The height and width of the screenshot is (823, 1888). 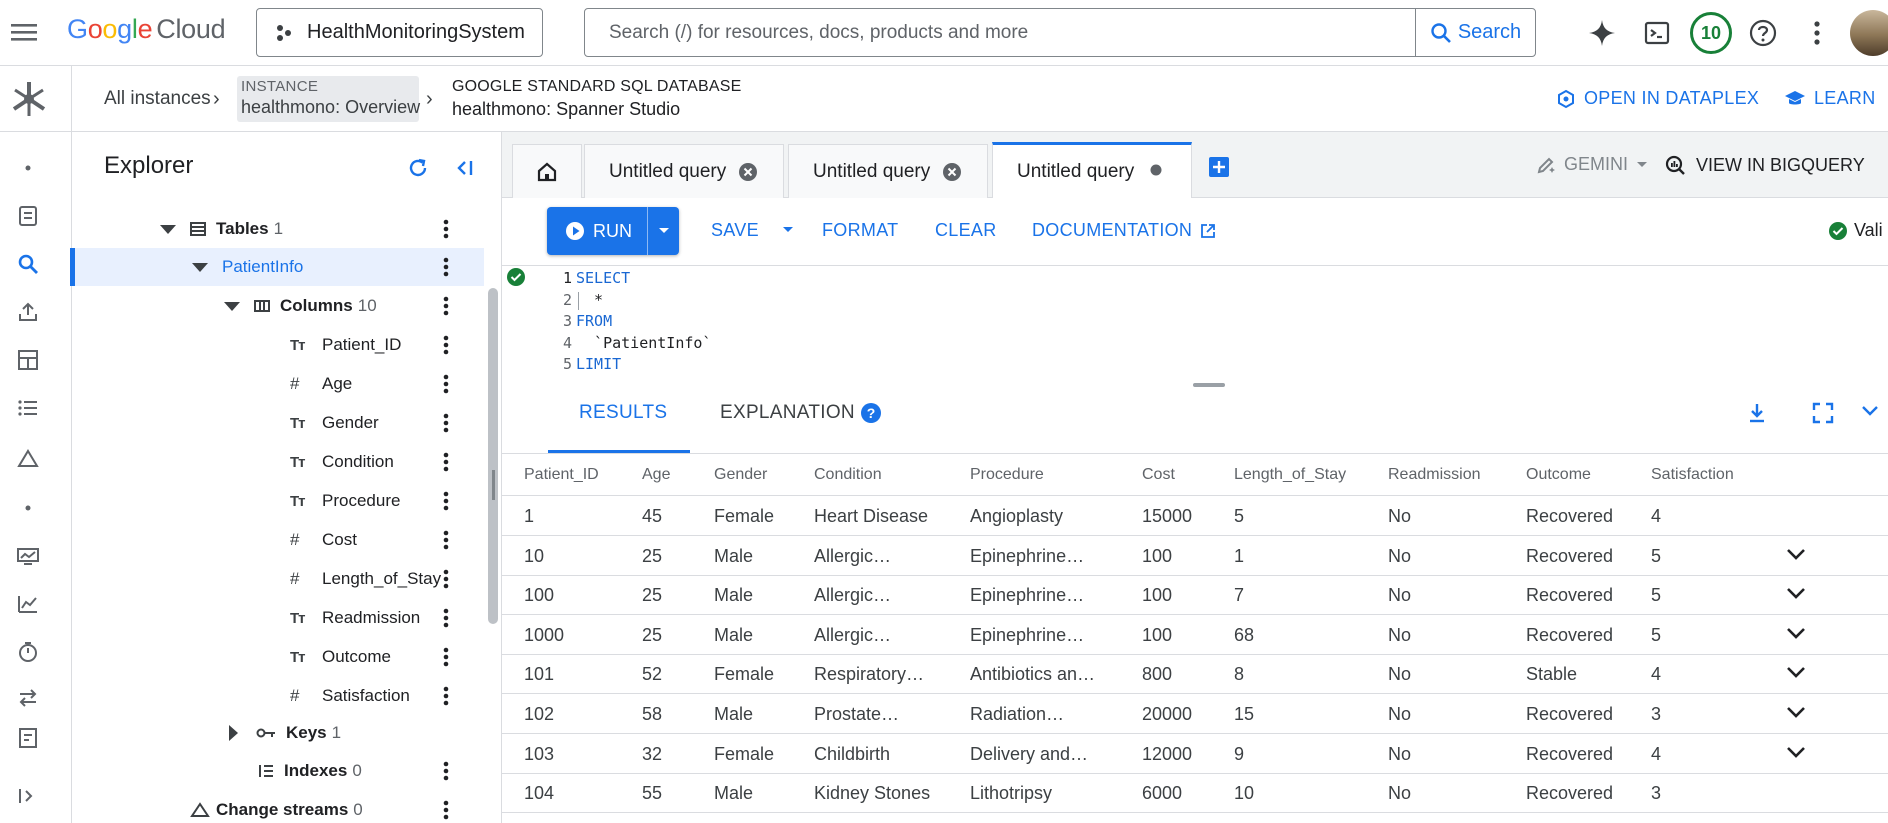 I want to click on column-header: Length_of_Stay, so click(x=1290, y=475).